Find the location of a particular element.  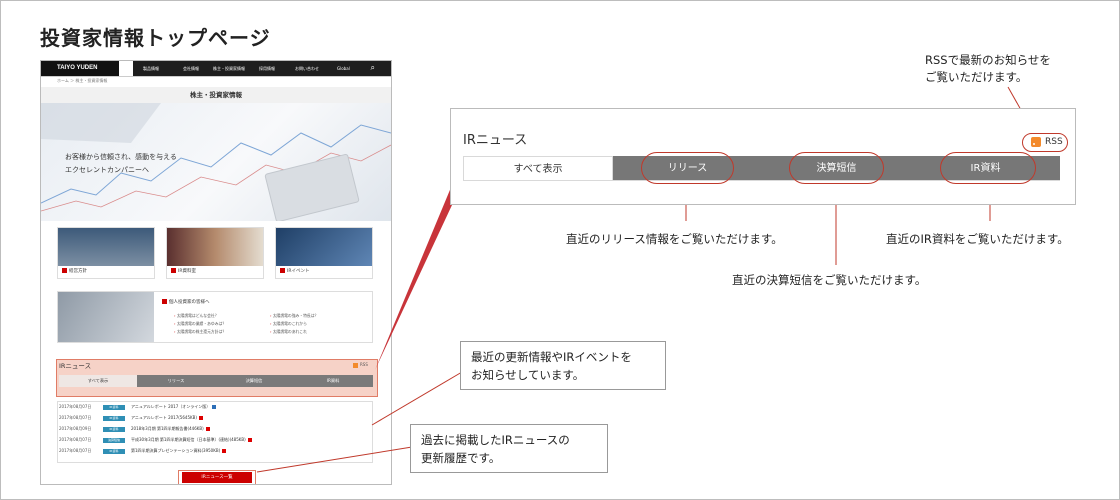

individual-link: 太陽誘電のこれから is located at coordinates (294, 324).